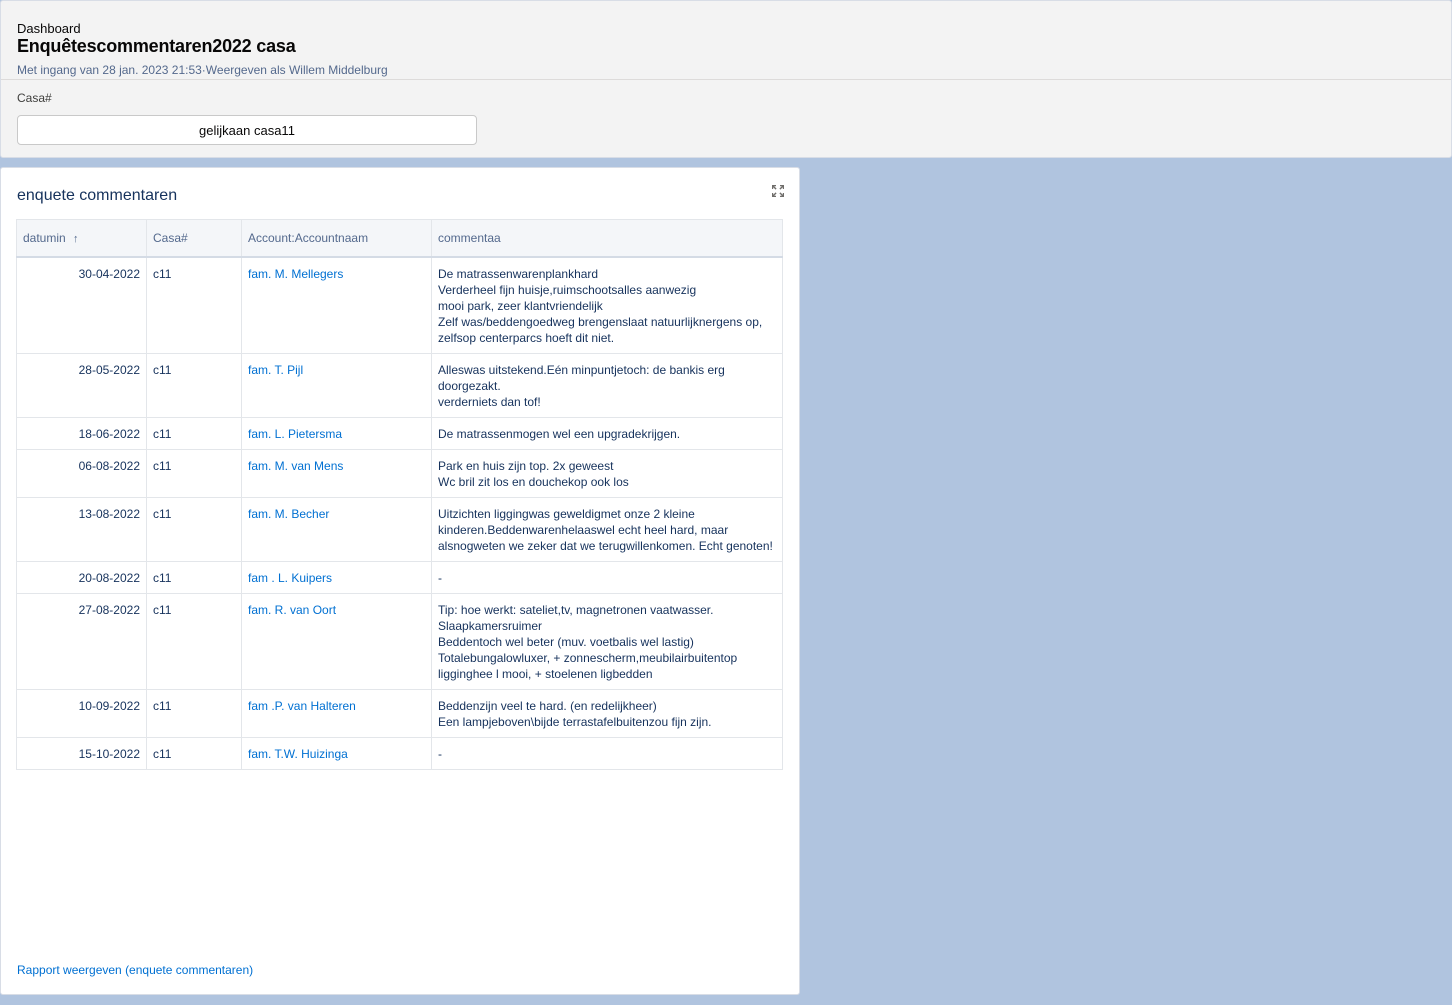 This screenshot has width=1452, height=1005. Describe the element at coordinates (44, 238) in the screenshot. I see `column-header-label: datumin` at that location.